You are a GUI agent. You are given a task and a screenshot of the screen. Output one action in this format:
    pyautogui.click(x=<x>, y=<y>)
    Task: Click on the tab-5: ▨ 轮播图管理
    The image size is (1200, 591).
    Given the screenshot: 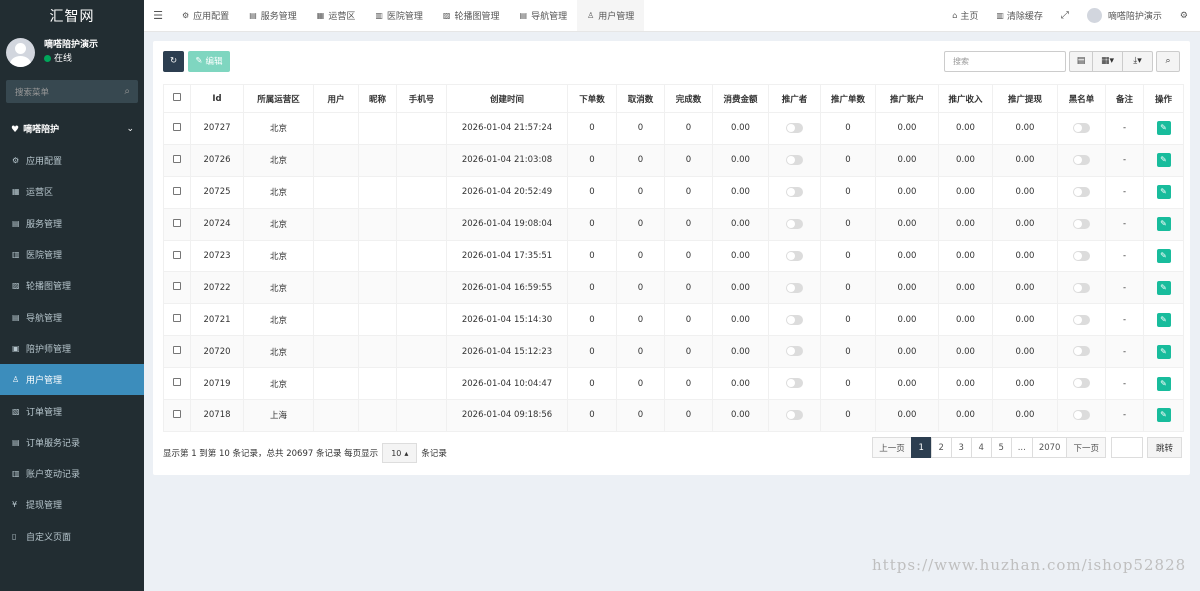 What is the action you would take?
    pyautogui.click(x=471, y=15)
    